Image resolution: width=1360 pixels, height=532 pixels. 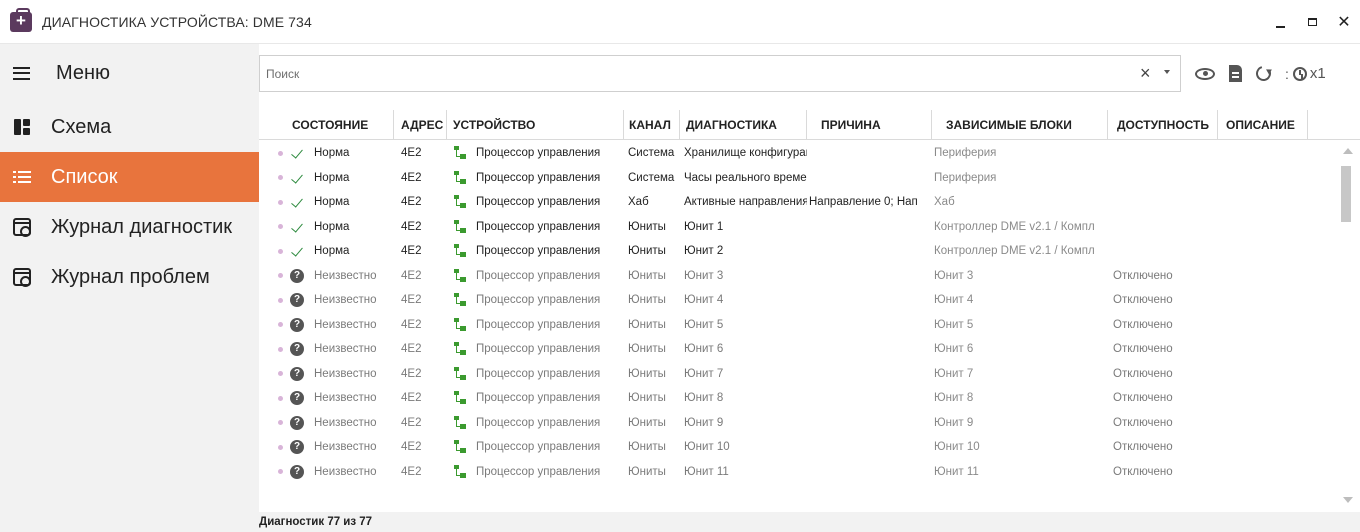 I want to click on cell-dependent: Хаб, so click(x=944, y=202).